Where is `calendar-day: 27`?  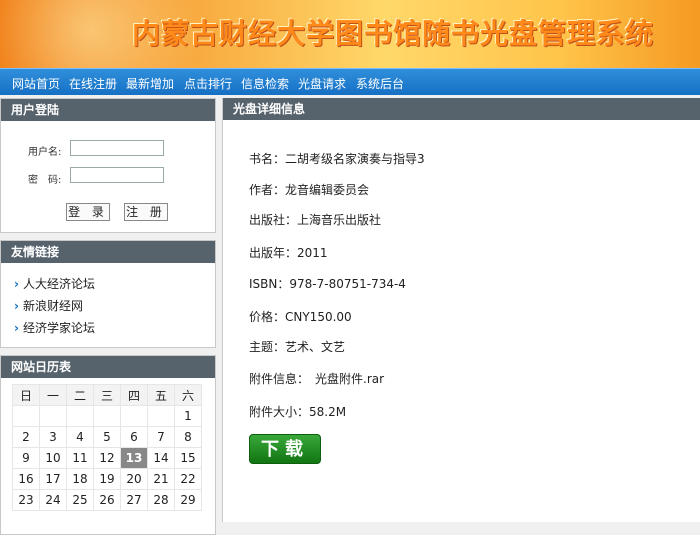 calendar-day: 27 is located at coordinates (134, 500).